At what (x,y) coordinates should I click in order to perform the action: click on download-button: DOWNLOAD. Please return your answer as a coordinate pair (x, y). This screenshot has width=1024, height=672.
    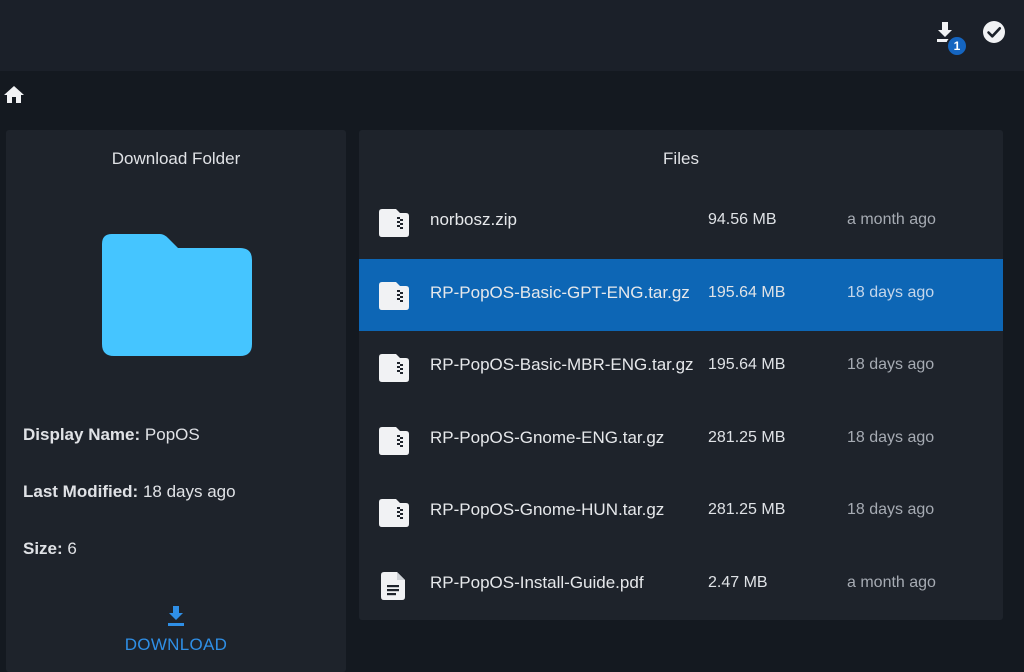
    Looking at the image, I should click on (176, 635).